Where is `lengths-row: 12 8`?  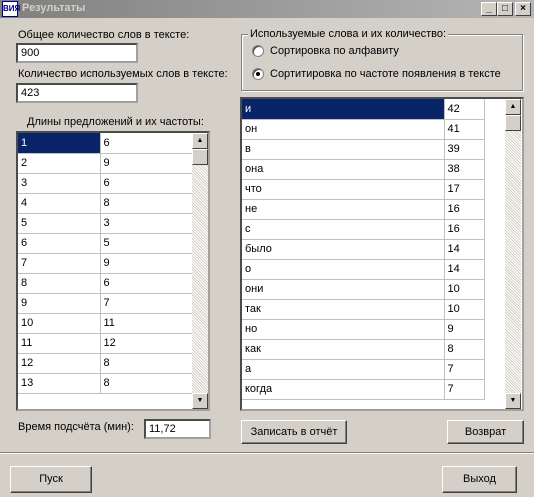
lengths-row: 12 8 is located at coordinates (105, 363).